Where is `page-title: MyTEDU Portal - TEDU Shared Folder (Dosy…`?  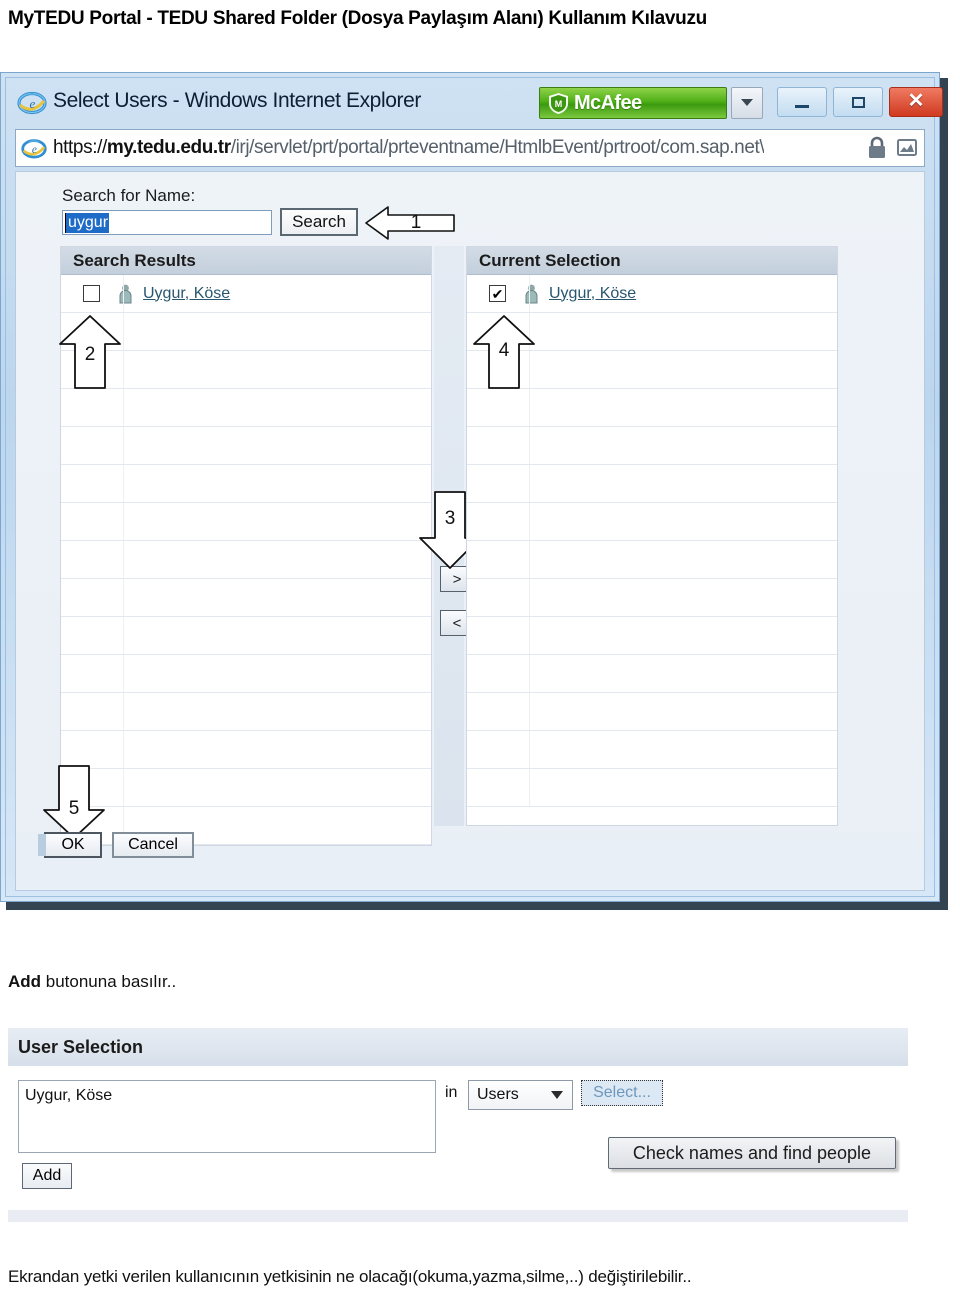 page-title: MyTEDU Portal - TEDU Shared Folder (Dosy… is located at coordinates (357, 18).